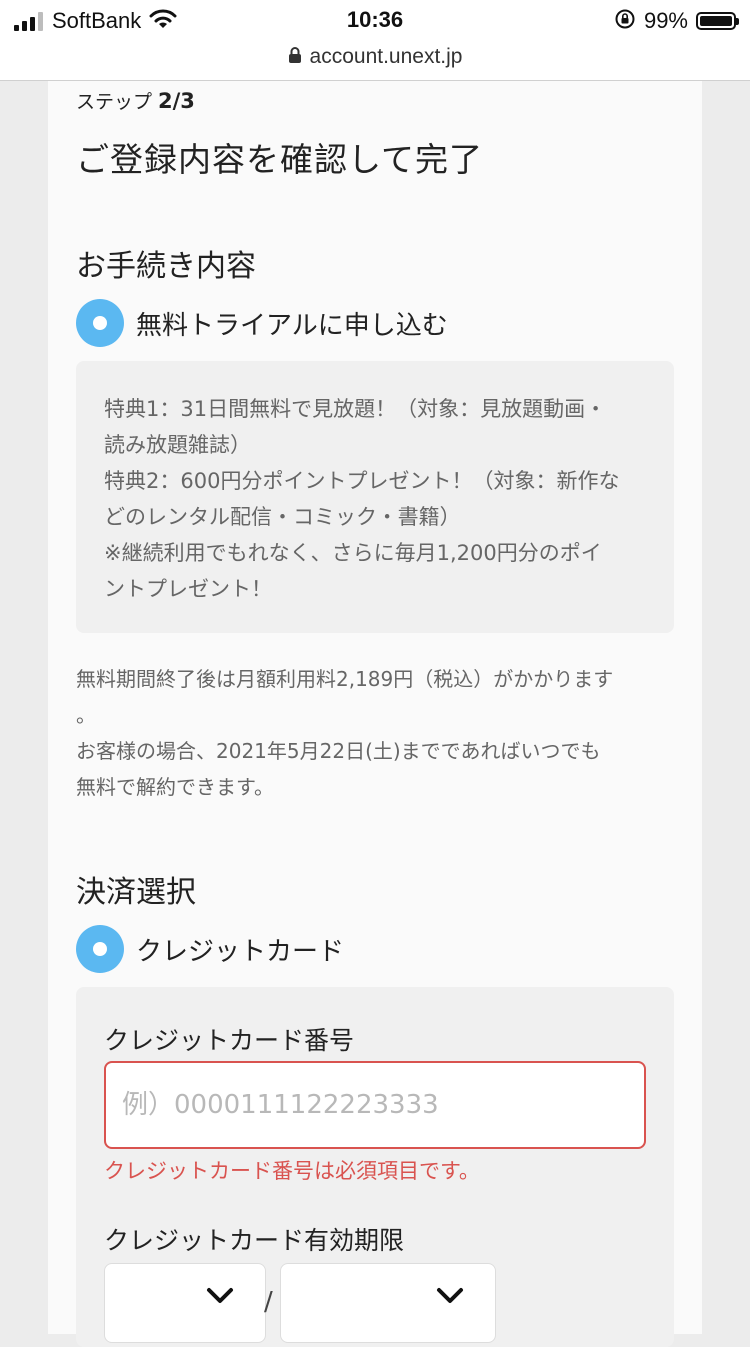 Image resolution: width=750 pixels, height=1347 pixels. I want to click on credit-card-option: クレジットカード, so click(210, 949).